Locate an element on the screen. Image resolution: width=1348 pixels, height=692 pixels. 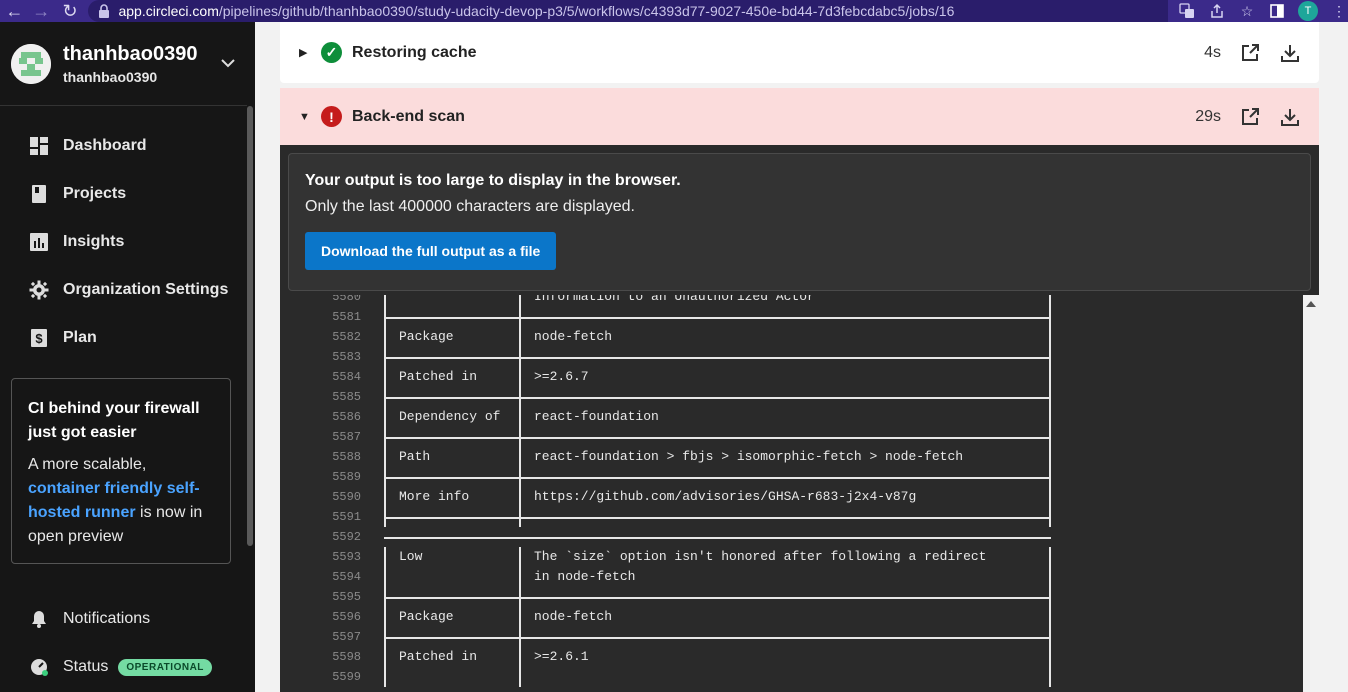
log-line-number: 5587 is located at coordinates (346, 437).